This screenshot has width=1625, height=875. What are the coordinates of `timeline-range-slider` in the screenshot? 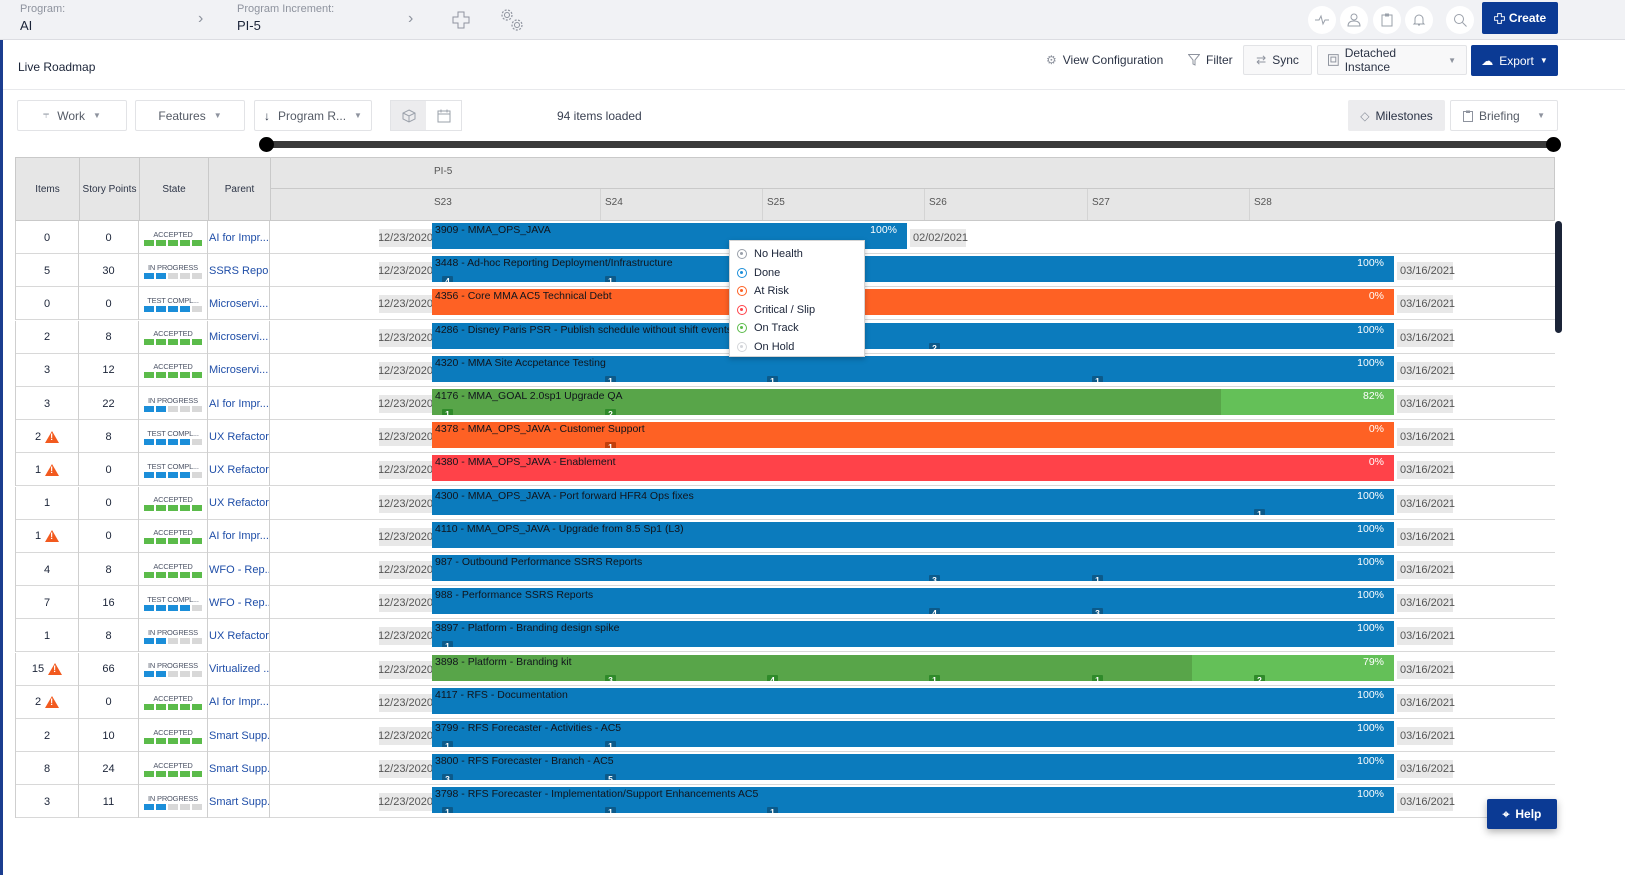 It's located at (909, 144).